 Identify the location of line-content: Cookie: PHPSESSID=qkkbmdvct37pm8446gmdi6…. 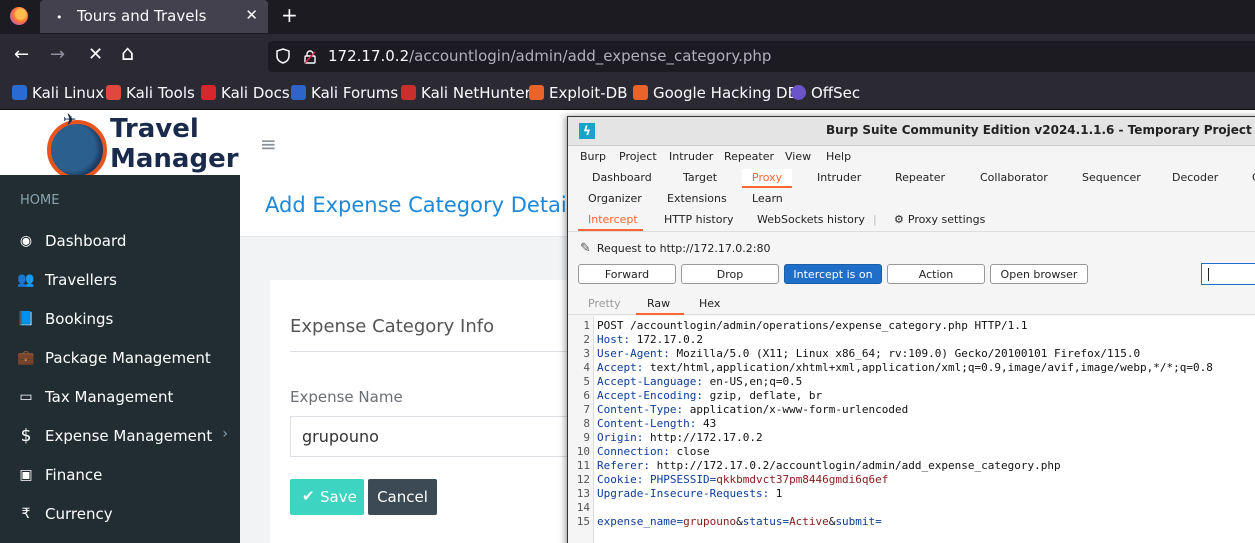
(742, 479).